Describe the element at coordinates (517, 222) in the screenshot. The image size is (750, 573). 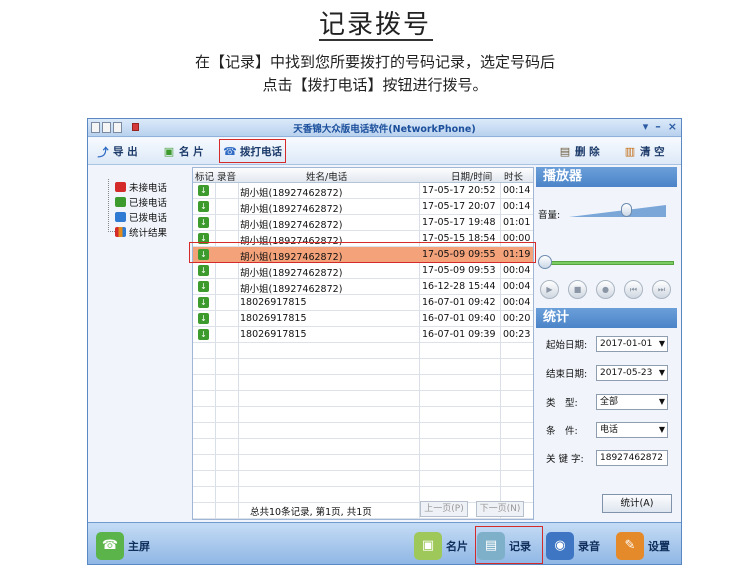
I see `row-duration: 01:01` at that location.